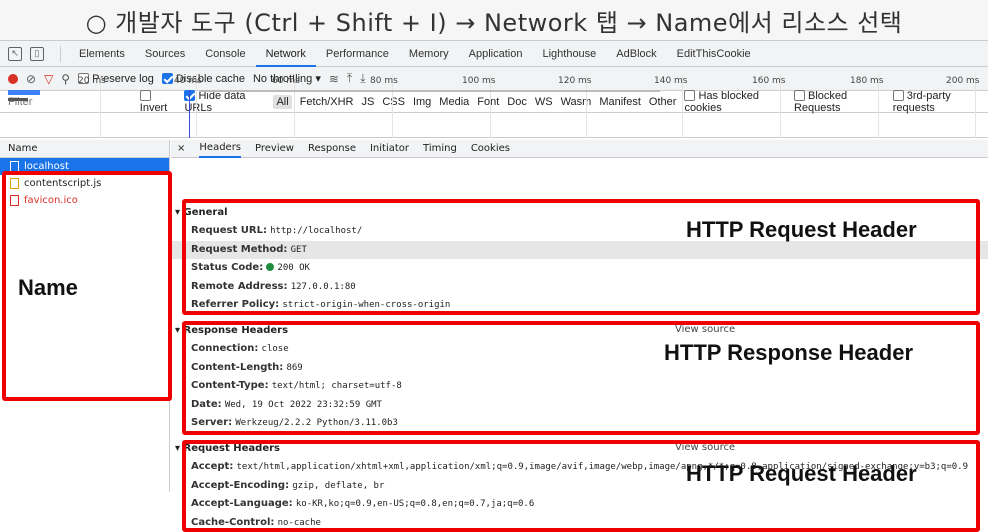  What do you see at coordinates (274, 148) in the screenshot?
I see `tab-preview: Preview` at bounding box center [274, 148].